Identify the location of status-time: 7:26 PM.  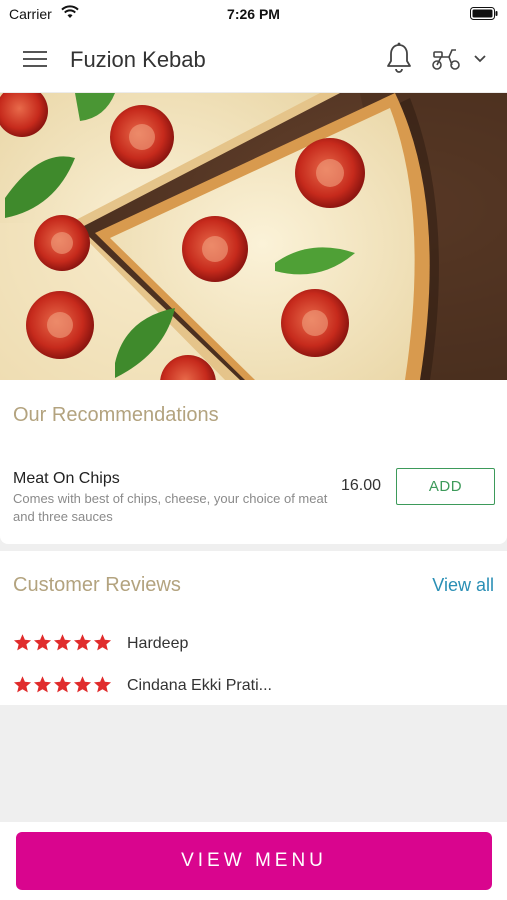
(253, 14).